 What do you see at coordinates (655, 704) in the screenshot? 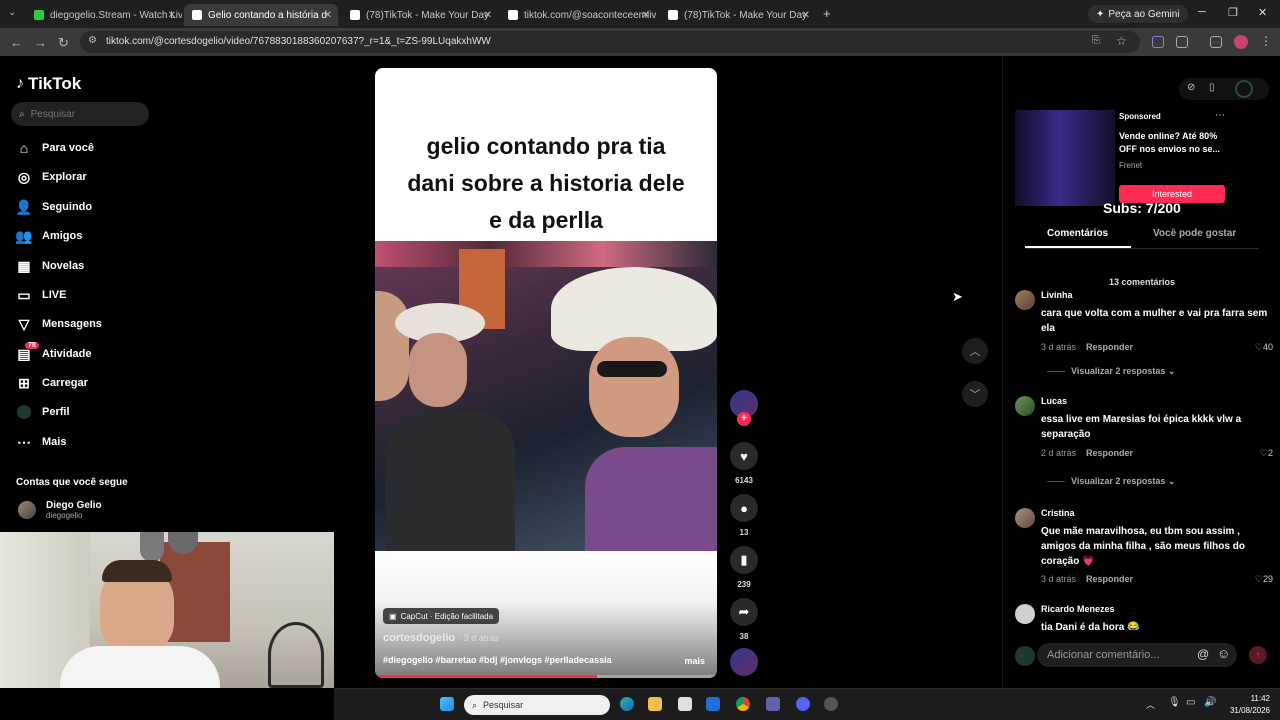
I see `file-explorer-icon` at bounding box center [655, 704].